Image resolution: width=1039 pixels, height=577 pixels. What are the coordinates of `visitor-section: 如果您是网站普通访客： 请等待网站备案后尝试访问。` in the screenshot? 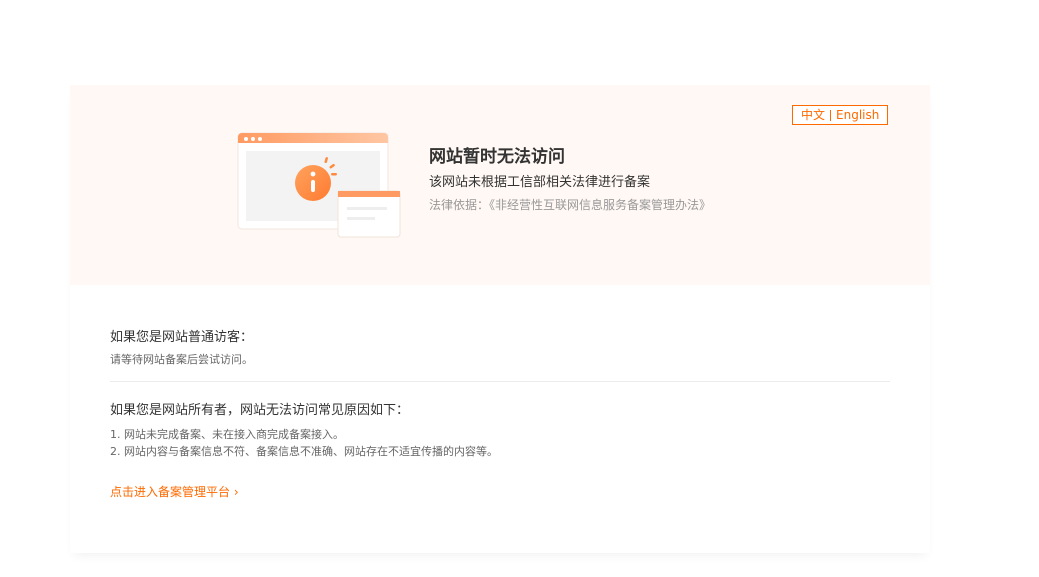 It's located at (500, 348).